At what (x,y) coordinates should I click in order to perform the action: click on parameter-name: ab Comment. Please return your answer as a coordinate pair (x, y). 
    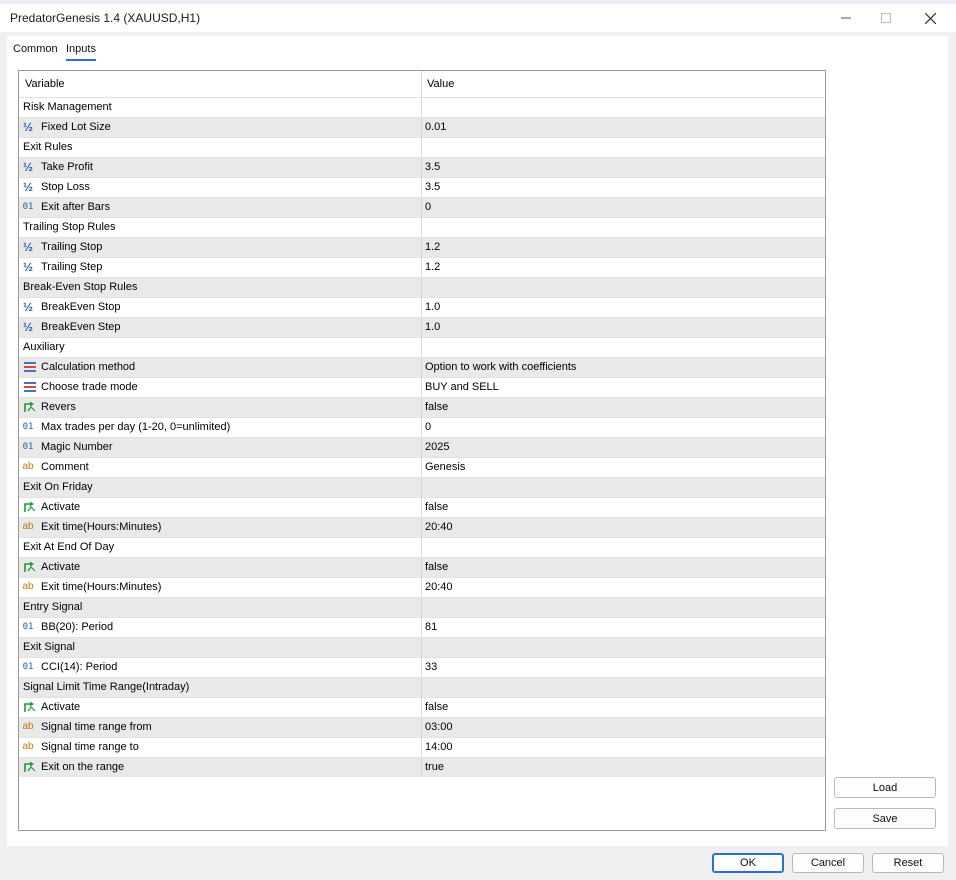
    Looking at the image, I should click on (55, 467).